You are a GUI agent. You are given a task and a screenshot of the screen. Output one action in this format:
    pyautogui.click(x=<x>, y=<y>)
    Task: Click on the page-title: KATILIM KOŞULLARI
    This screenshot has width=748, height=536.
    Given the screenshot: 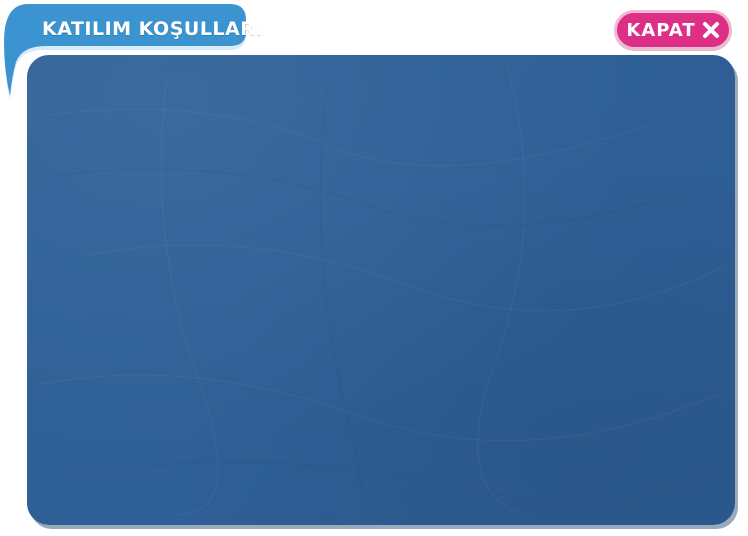 What is the action you would take?
    pyautogui.click(x=152, y=29)
    